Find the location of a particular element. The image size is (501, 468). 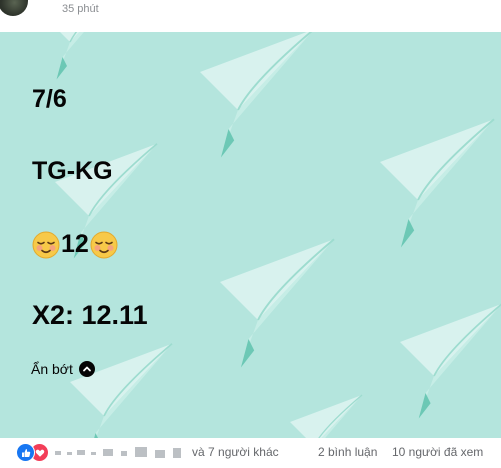

reaction-icons is located at coordinates (33, 452).